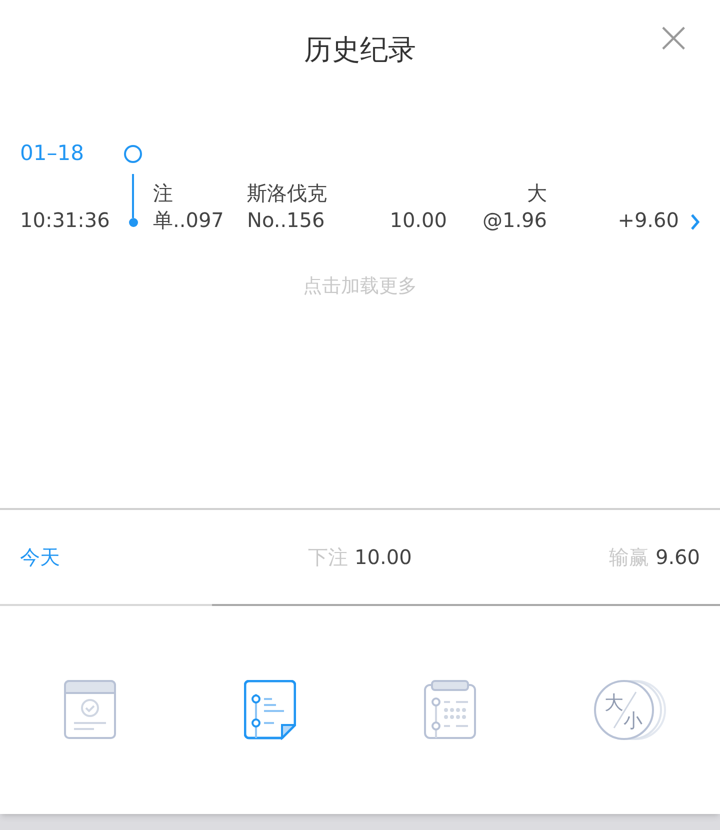  What do you see at coordinates (133, 154) in the screenshot?
I see `timeline-node-icon` at bounding box center [133, 154].